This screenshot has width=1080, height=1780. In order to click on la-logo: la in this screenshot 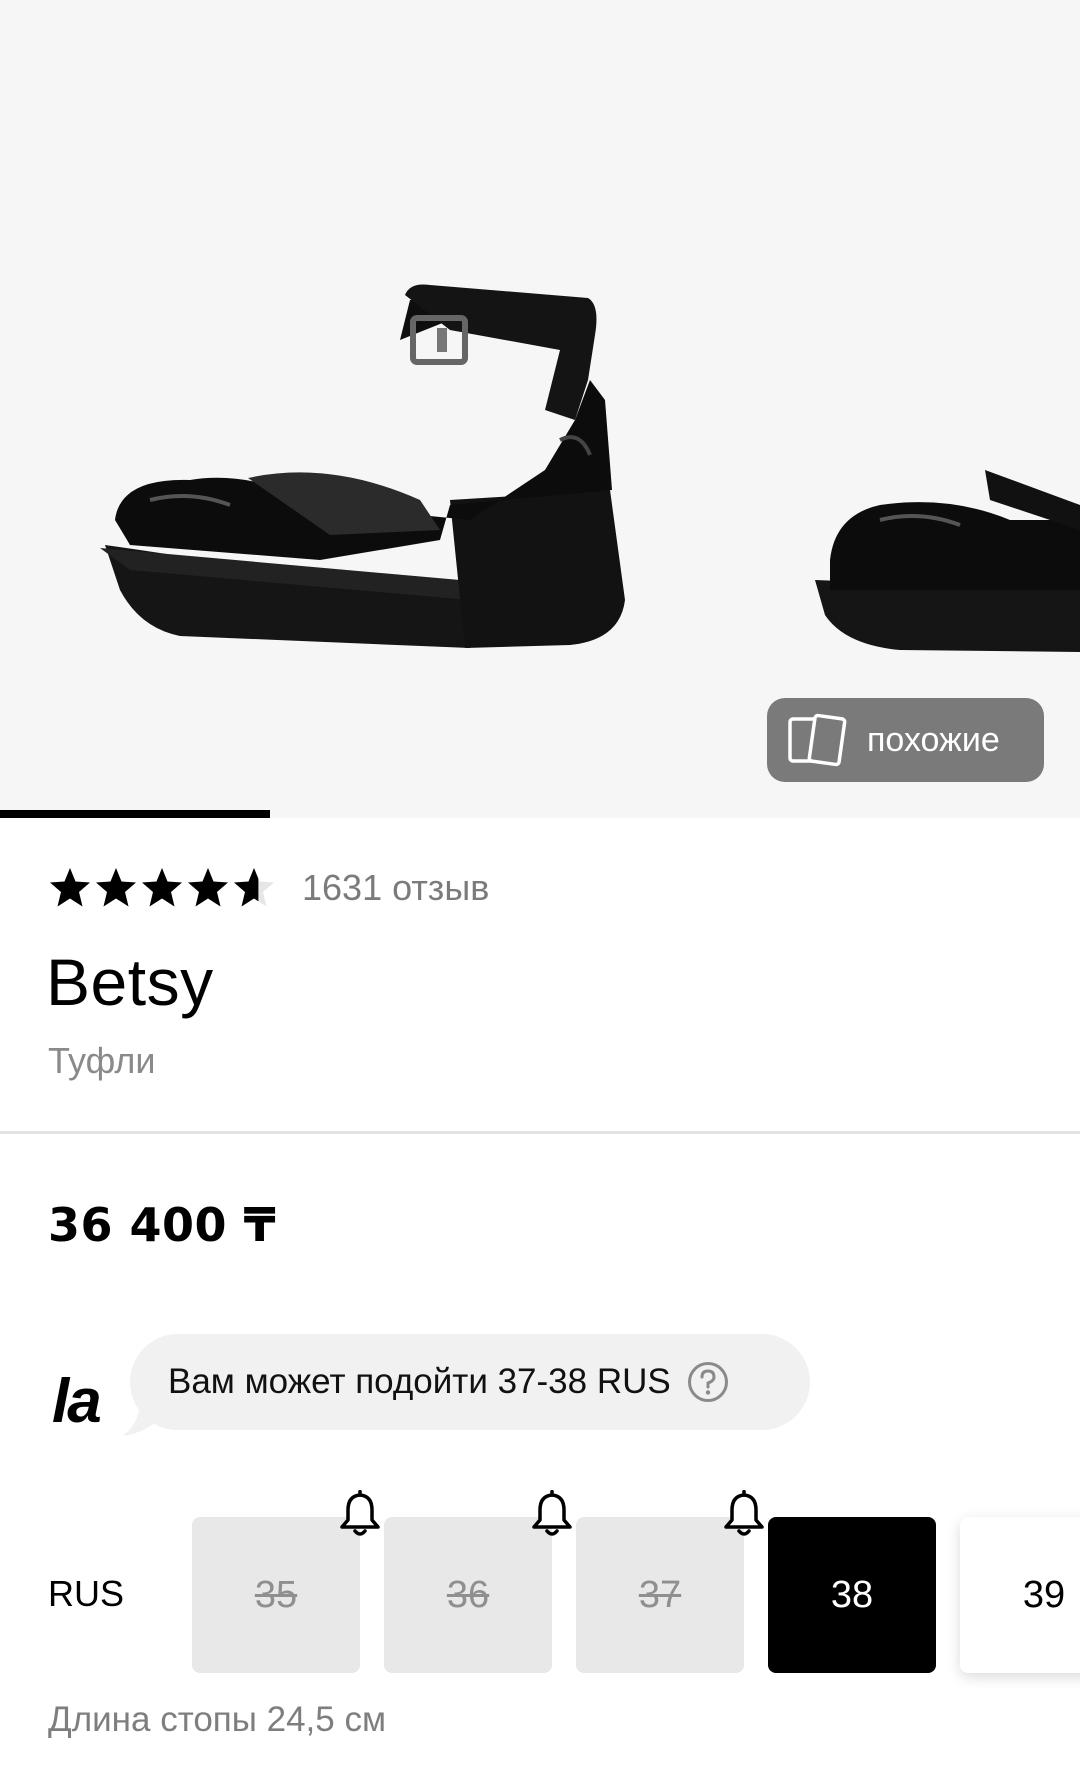, I will do `click(77, 1401)`.